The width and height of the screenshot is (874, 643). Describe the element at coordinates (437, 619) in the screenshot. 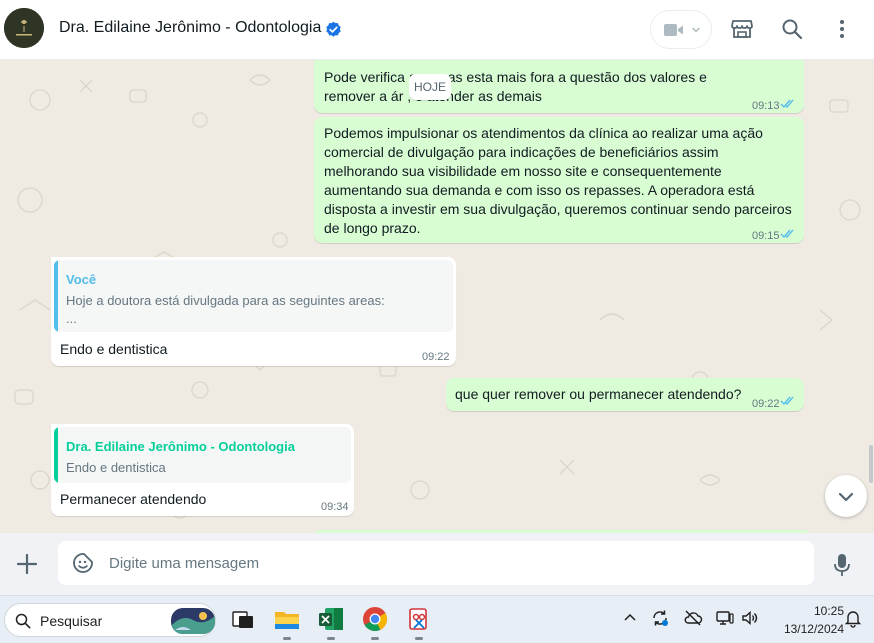

I see `windows-taskbar: Pesquisar 10:25 13/12/2024` at that location.